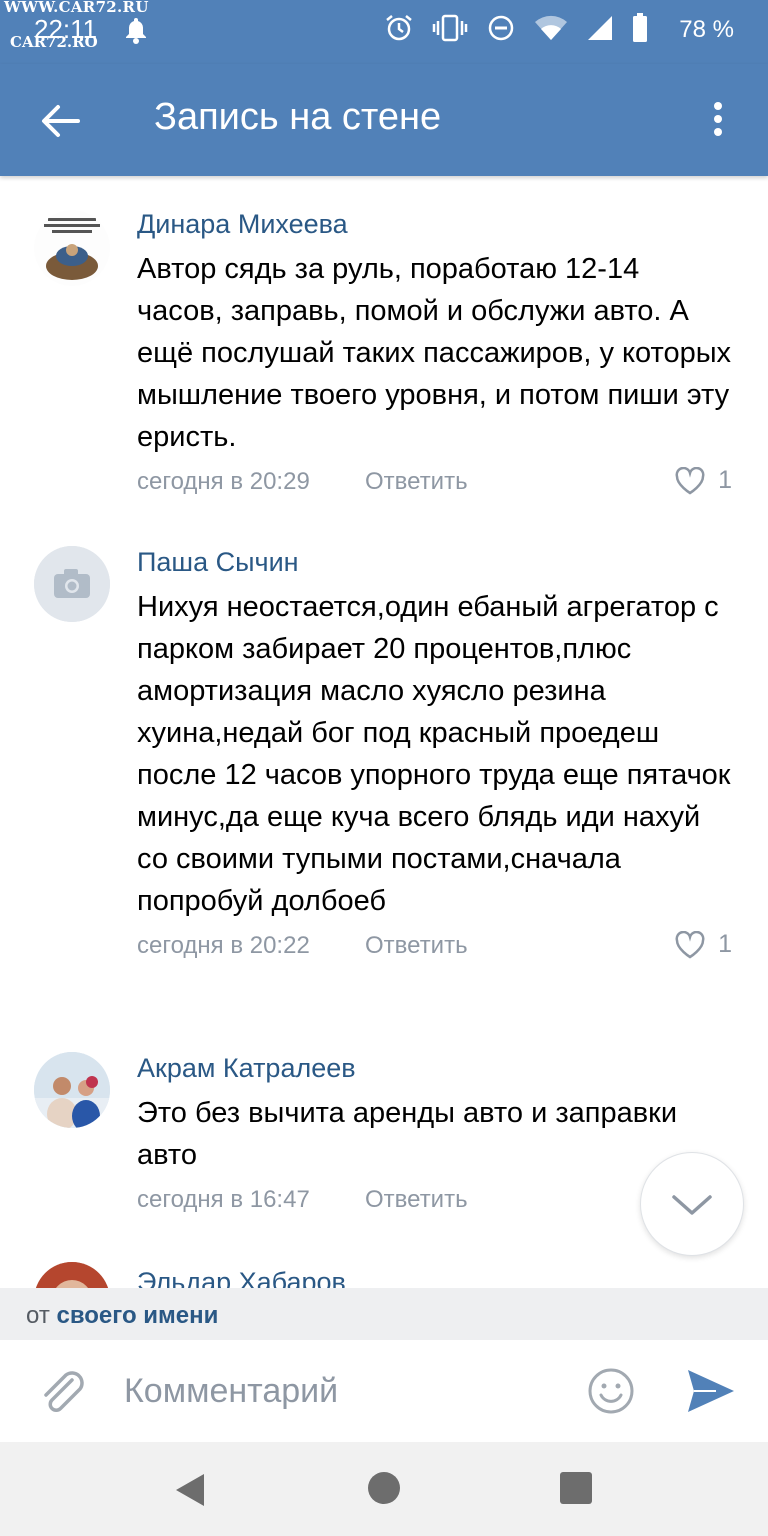 The width and height of the screenshot is (768, 1536). Describe the element at coordinates (434, 1276) in the screenshot. I see `comment-author: Эльдар Хабаров` at that location.